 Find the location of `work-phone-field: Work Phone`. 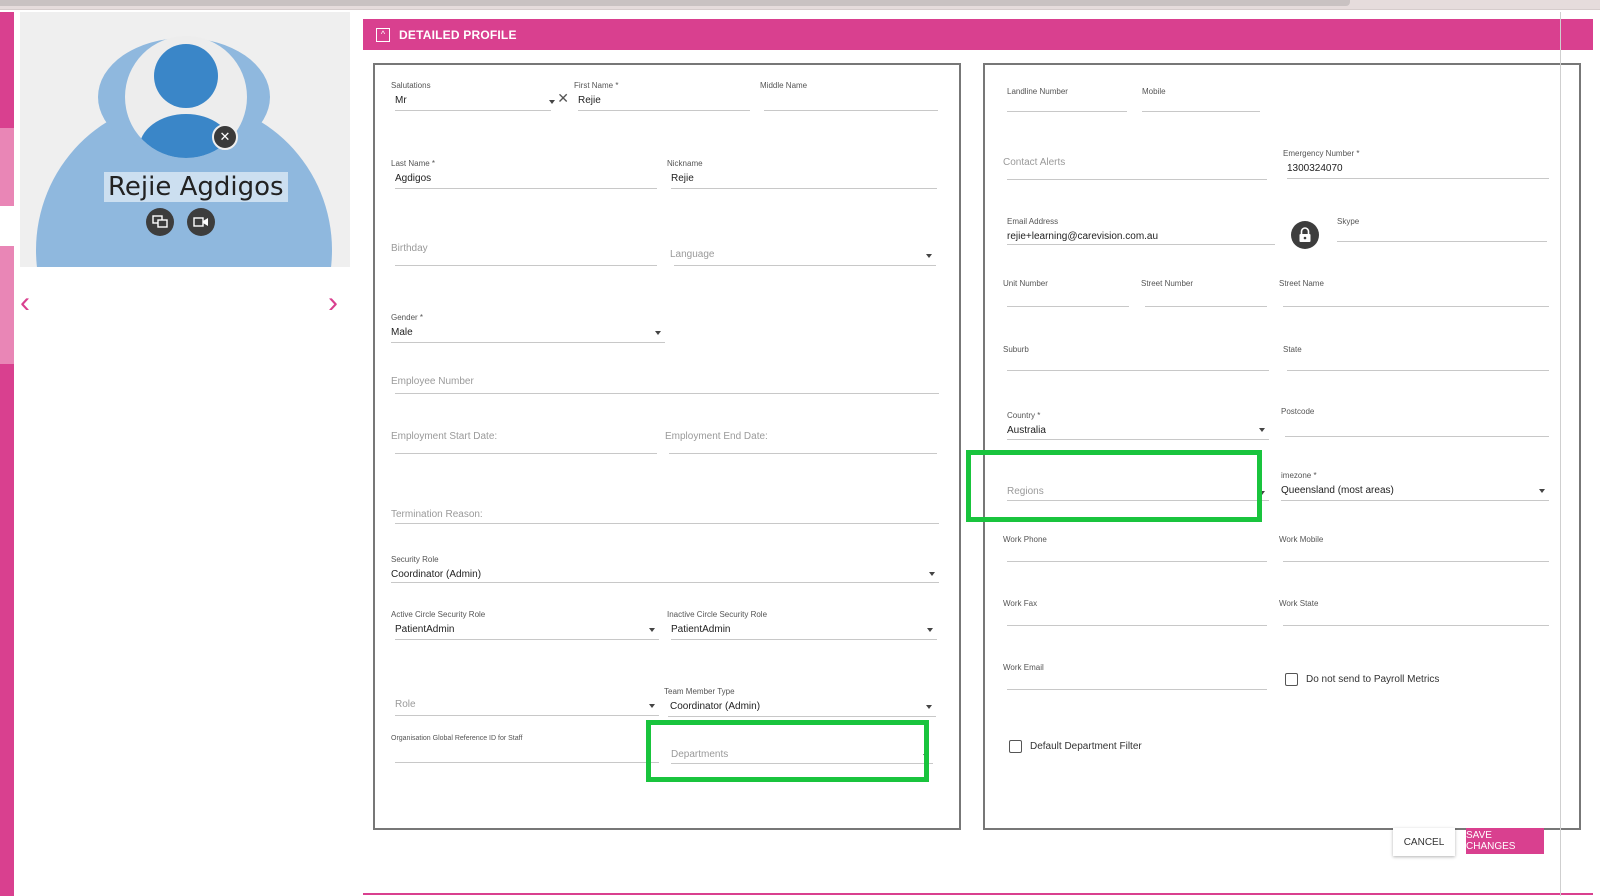

work-phone-field: Work Phone is located at coordinates (1135, 550).